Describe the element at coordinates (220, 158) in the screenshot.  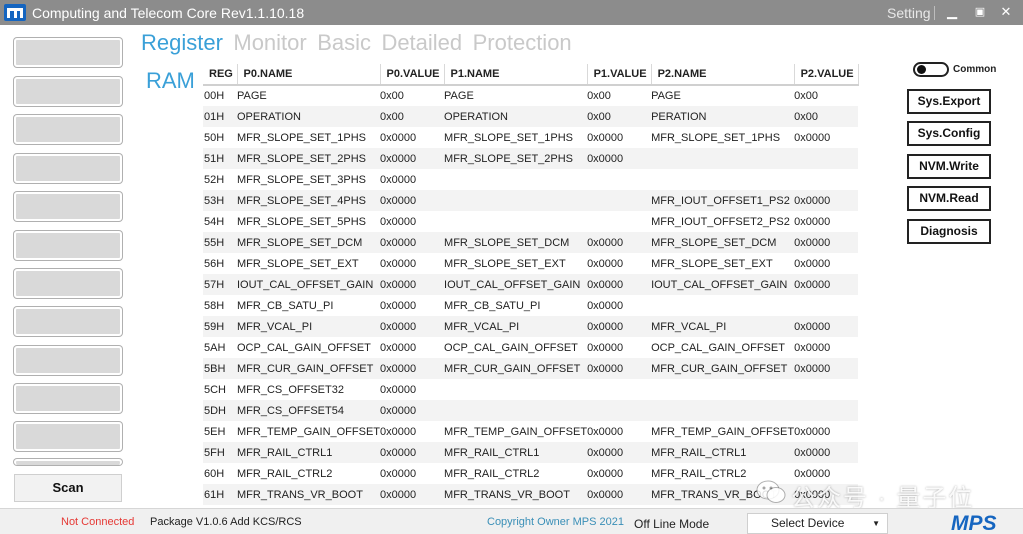
I see `table-cell-reg: 51H` at that location.